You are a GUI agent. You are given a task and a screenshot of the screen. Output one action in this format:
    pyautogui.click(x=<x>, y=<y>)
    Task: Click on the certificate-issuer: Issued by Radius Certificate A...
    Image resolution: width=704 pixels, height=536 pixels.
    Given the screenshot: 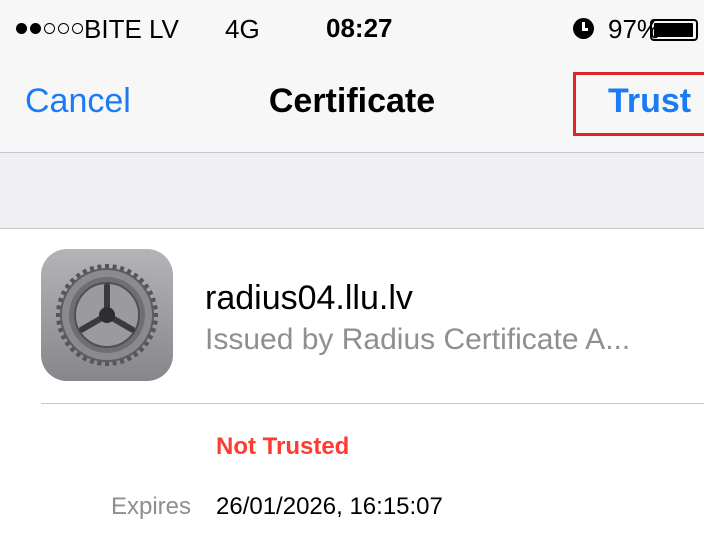 What is the action you would take?
    pyautogui.click(x=418, y=339)
    